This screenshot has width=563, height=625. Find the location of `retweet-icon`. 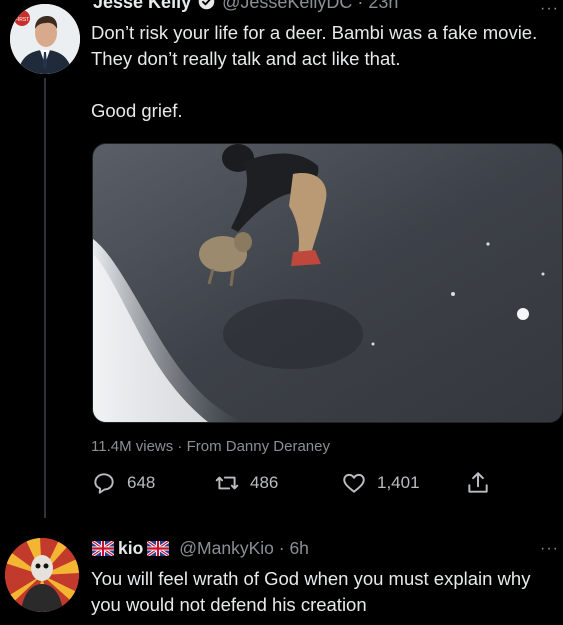

retweet-icon is located at coordinates (227, 483).